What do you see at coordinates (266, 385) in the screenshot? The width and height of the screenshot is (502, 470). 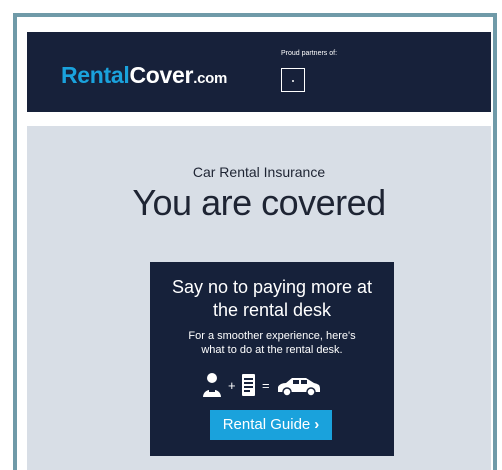 I see `equals-symbol: =` at bounding box center [266, 385].